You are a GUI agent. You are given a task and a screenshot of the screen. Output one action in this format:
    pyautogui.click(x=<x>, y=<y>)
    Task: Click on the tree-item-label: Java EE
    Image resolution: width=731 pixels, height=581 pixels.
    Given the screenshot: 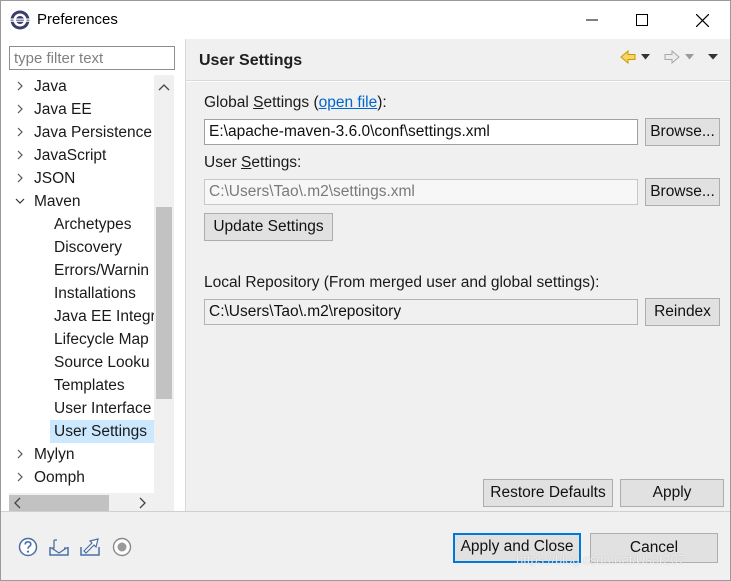 What is the action you would take?
    pyautogui.click(x=63, y=109)
    